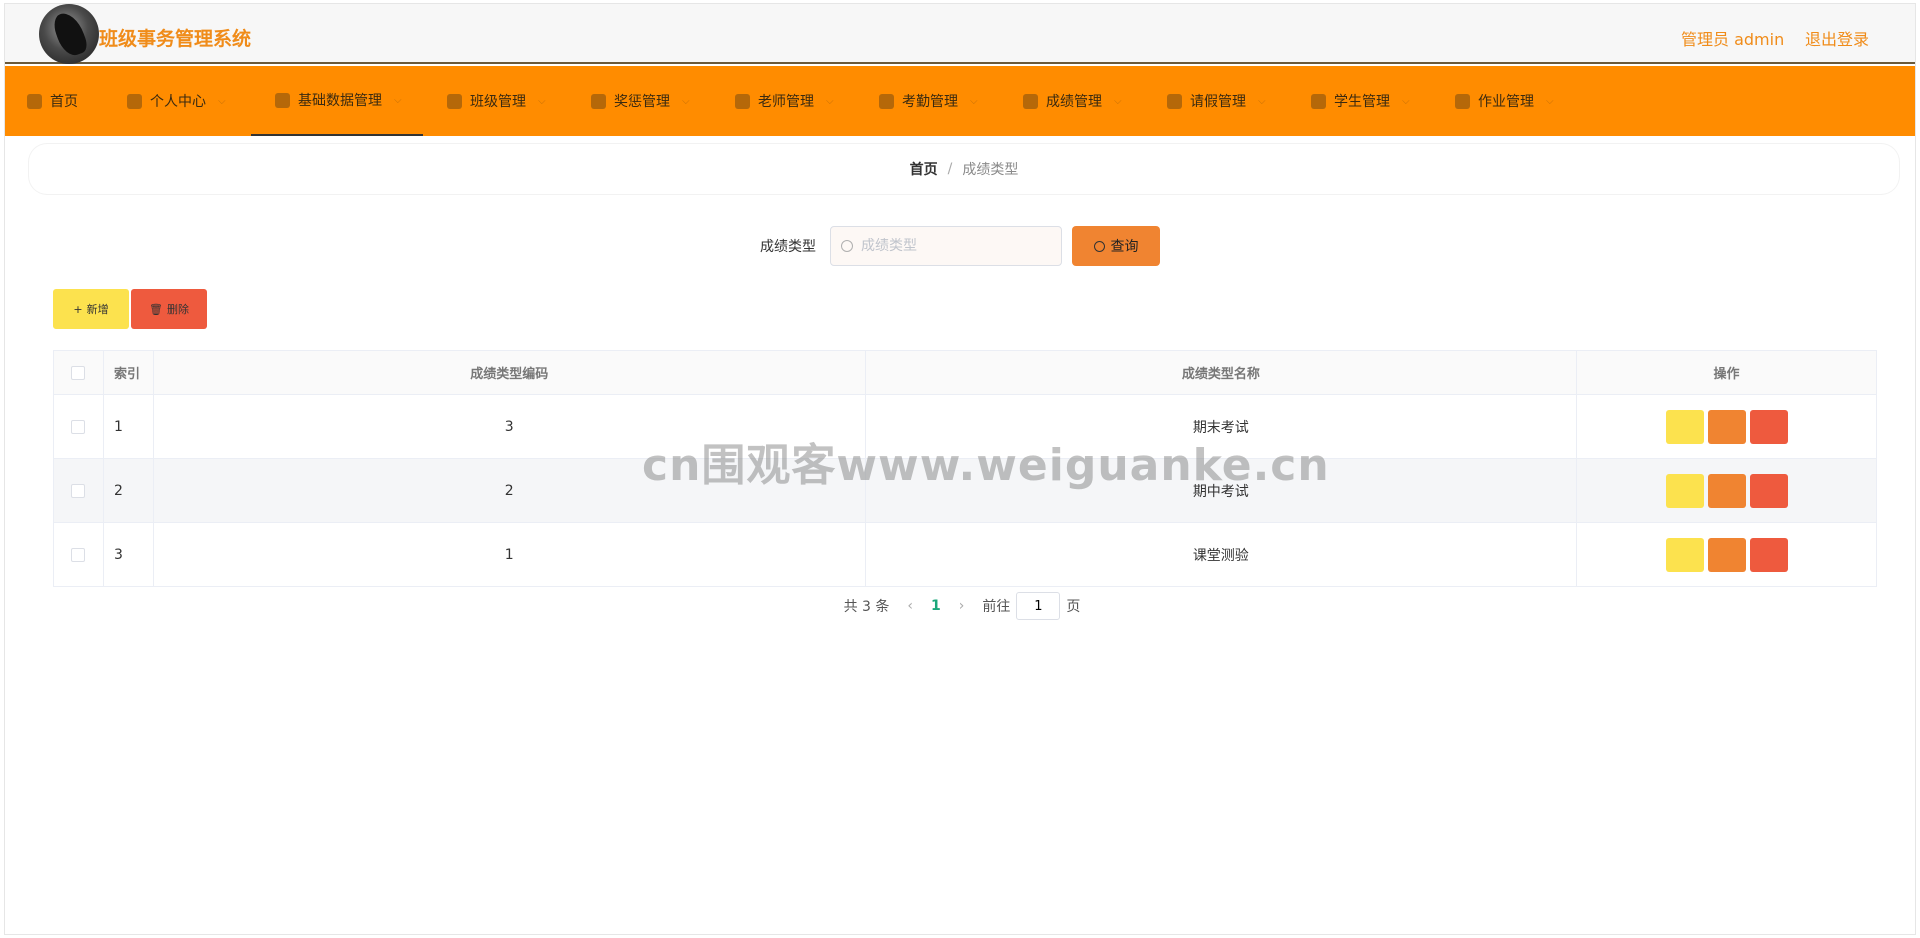  Describe the element at coordinates (1462, 101) in the screenshot. I see `bar-chart-icon` at that location.